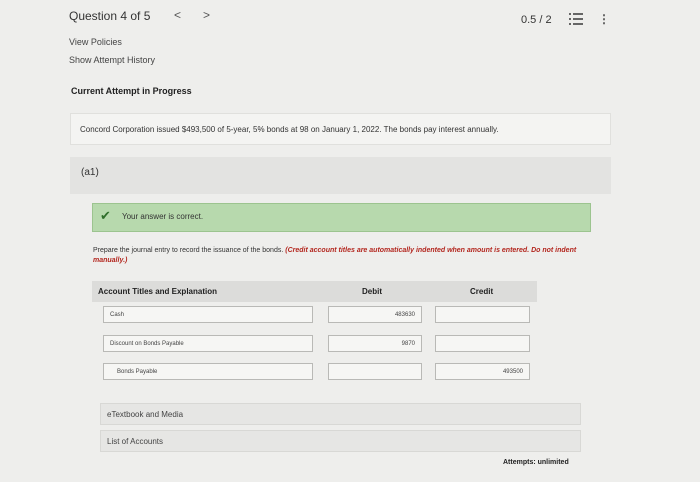 The height and width of the screenshot is (482, 700). Describe the element at coordinates (350, 16) in the screenshot. I see `top-bar: Question 4 of 5 < > 0.5 / 2 ⋮` at that location.